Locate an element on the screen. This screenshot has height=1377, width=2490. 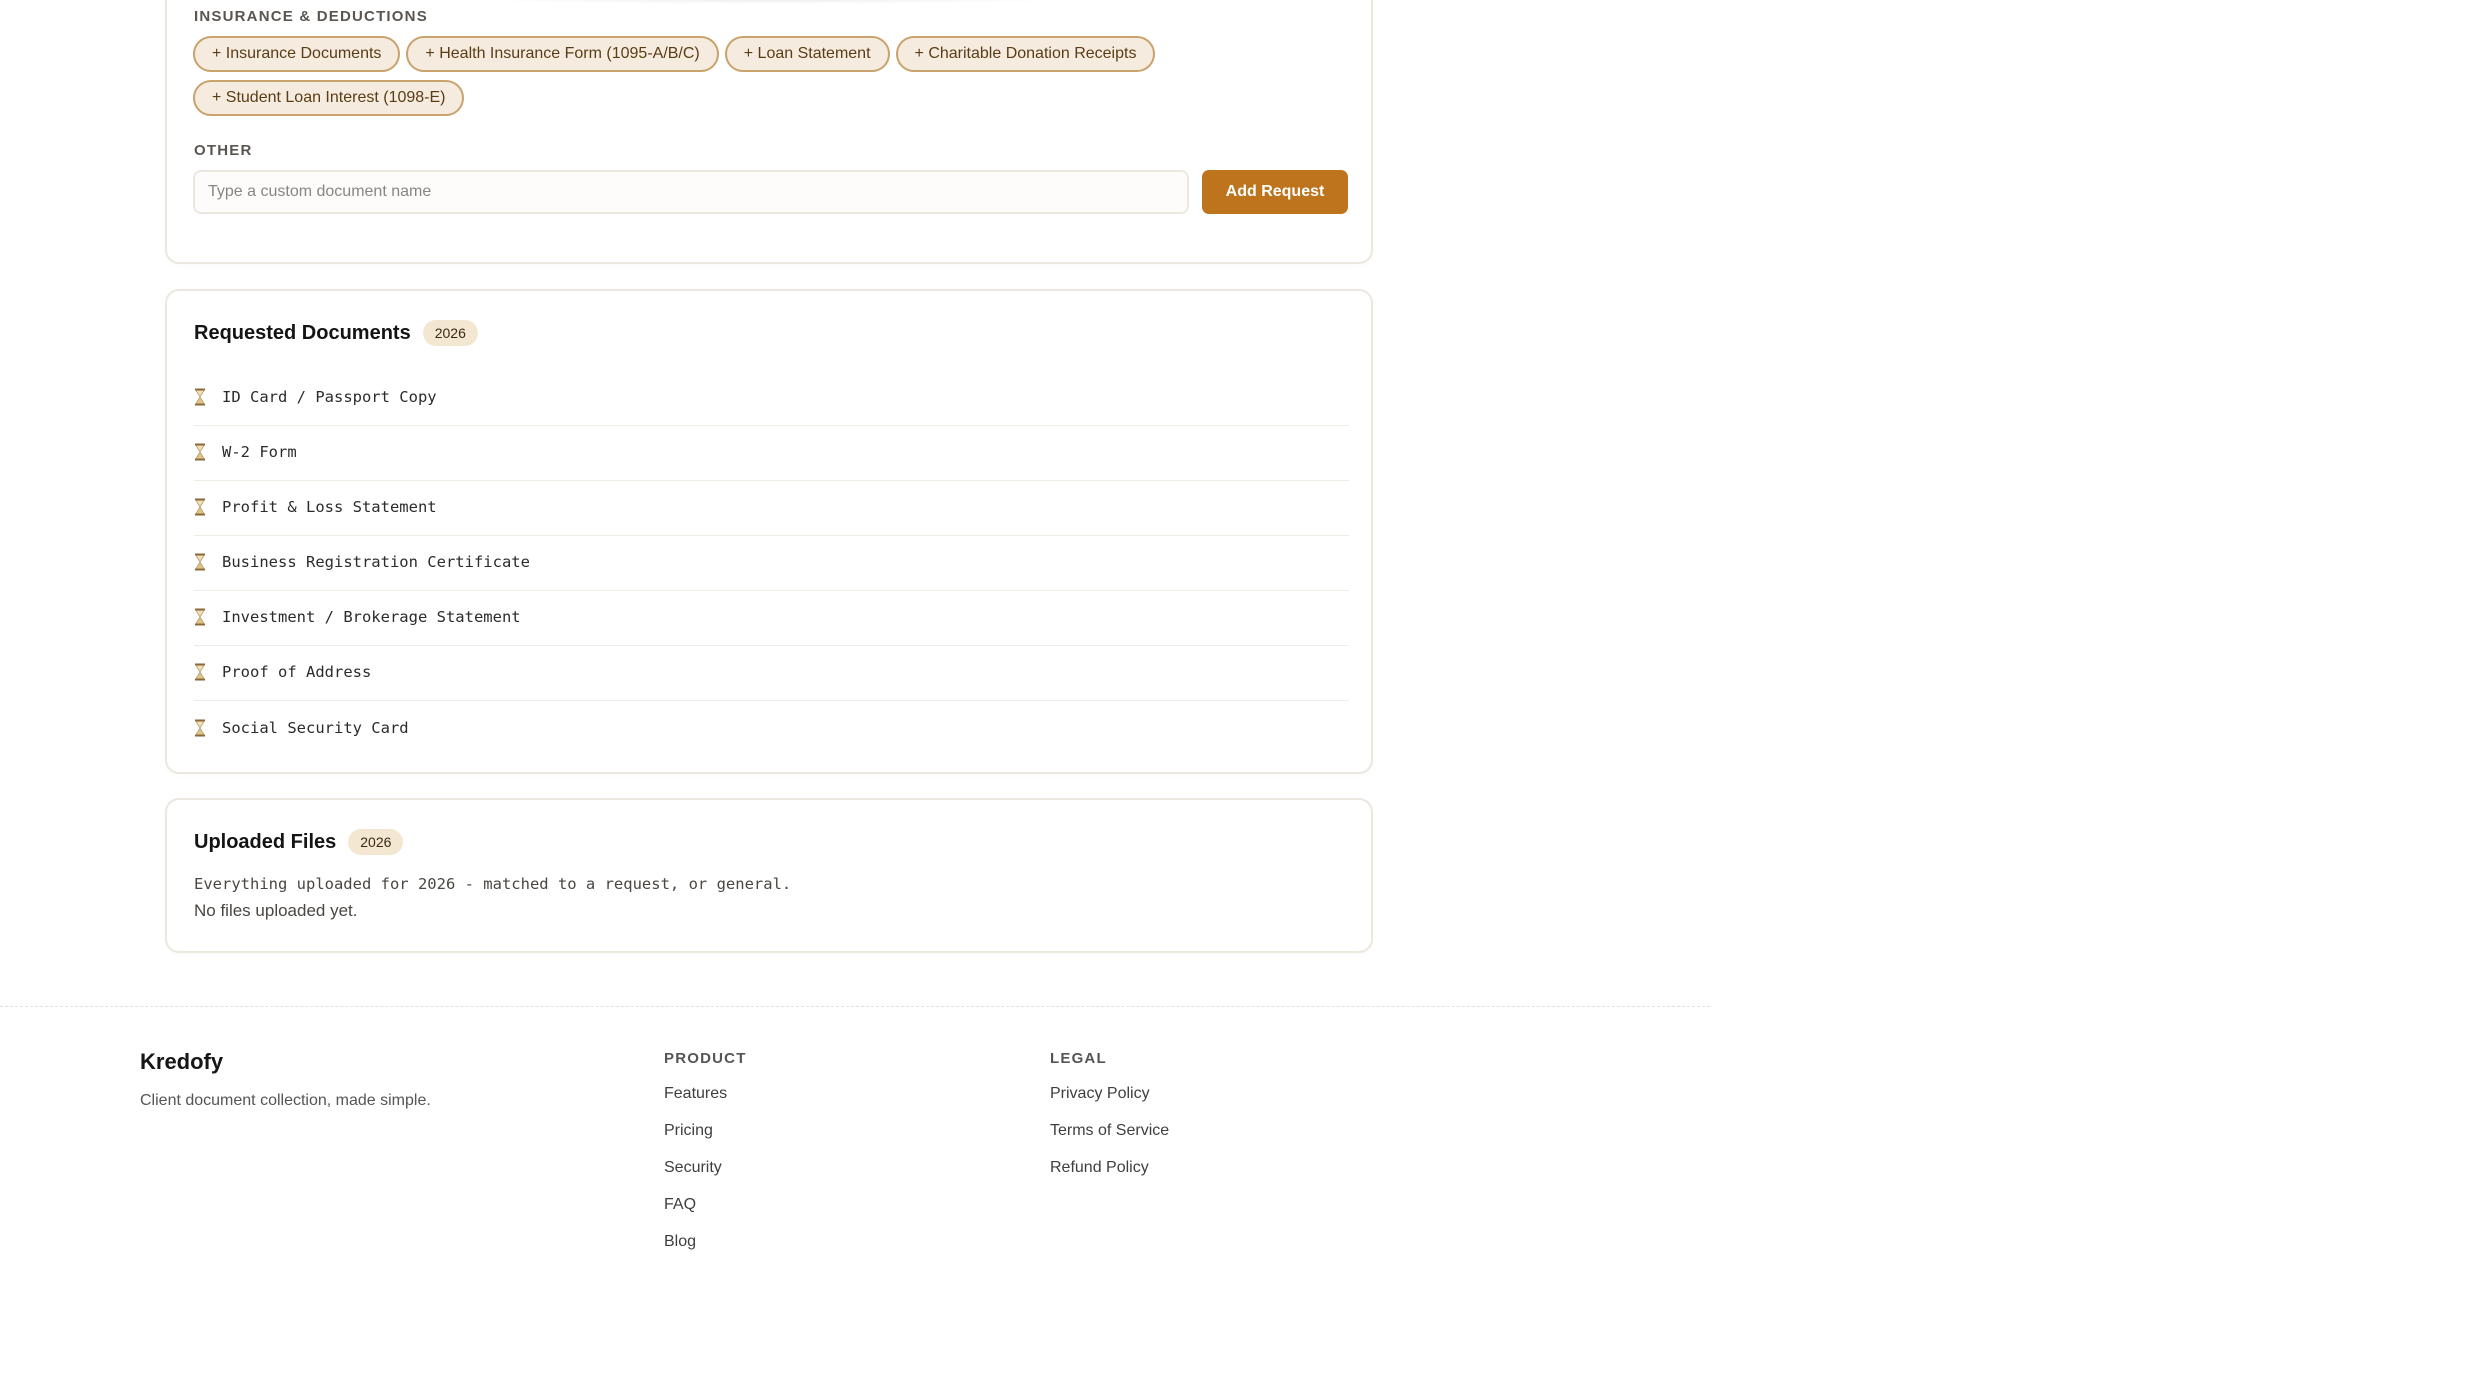
other-section-label: OTHER is located at coordinates (223, 150).